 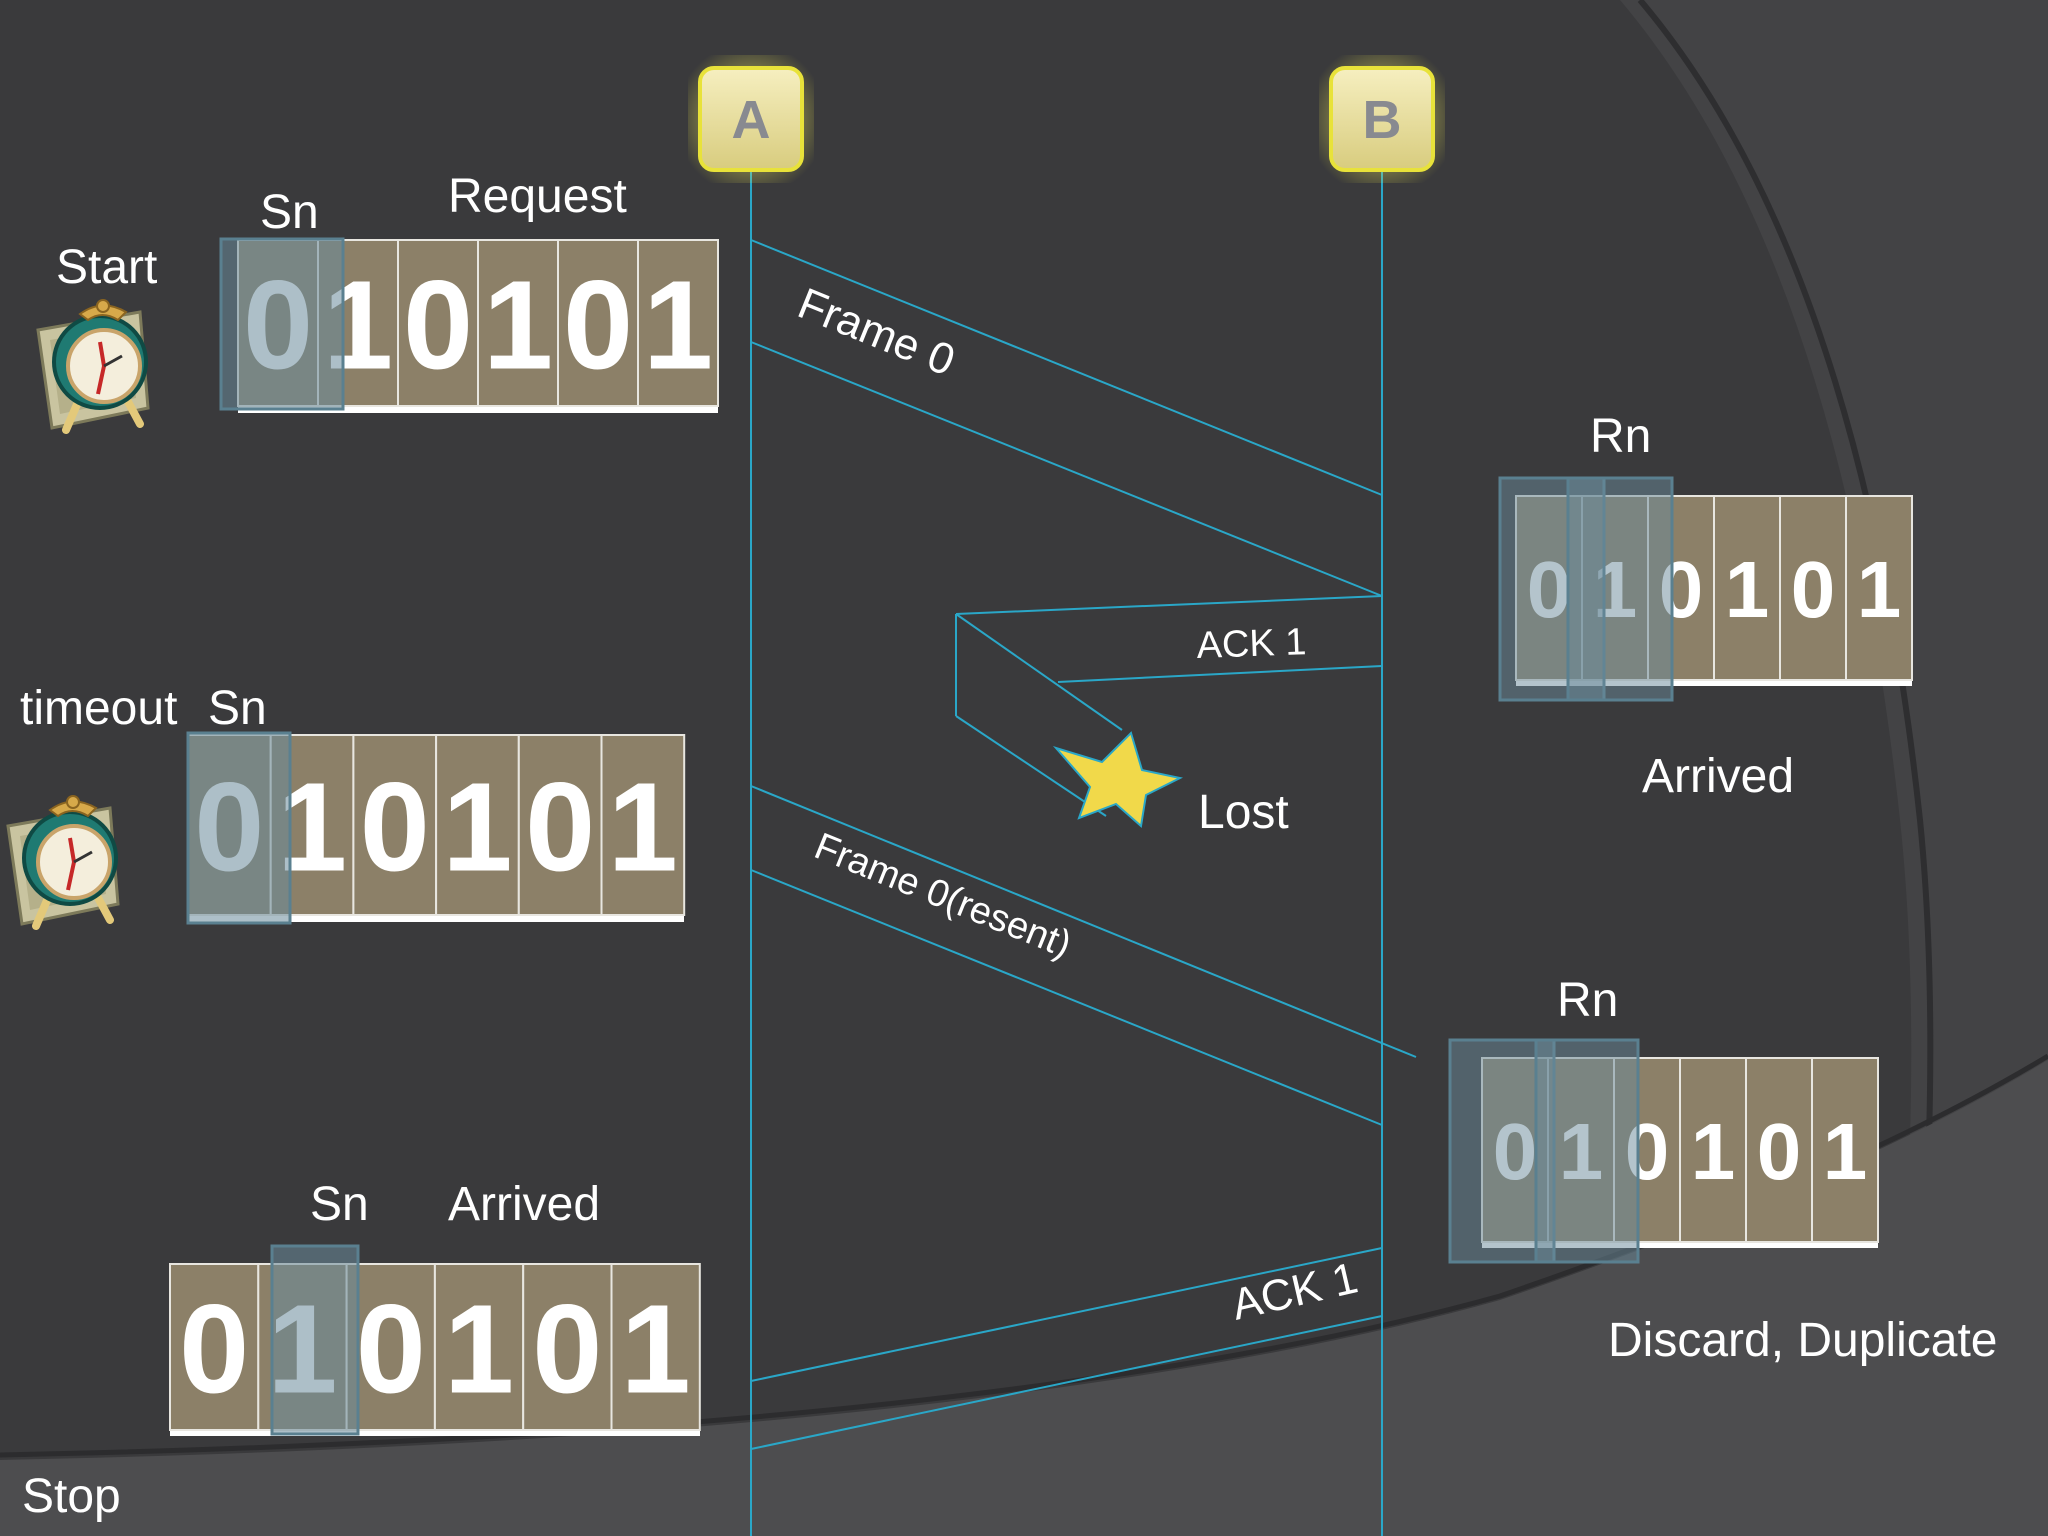 What do you see at coordinates (1294, 1291) in the screenshot?
I see `ack1-final-label: ACK 1` at bounding box center [1294, 1291].